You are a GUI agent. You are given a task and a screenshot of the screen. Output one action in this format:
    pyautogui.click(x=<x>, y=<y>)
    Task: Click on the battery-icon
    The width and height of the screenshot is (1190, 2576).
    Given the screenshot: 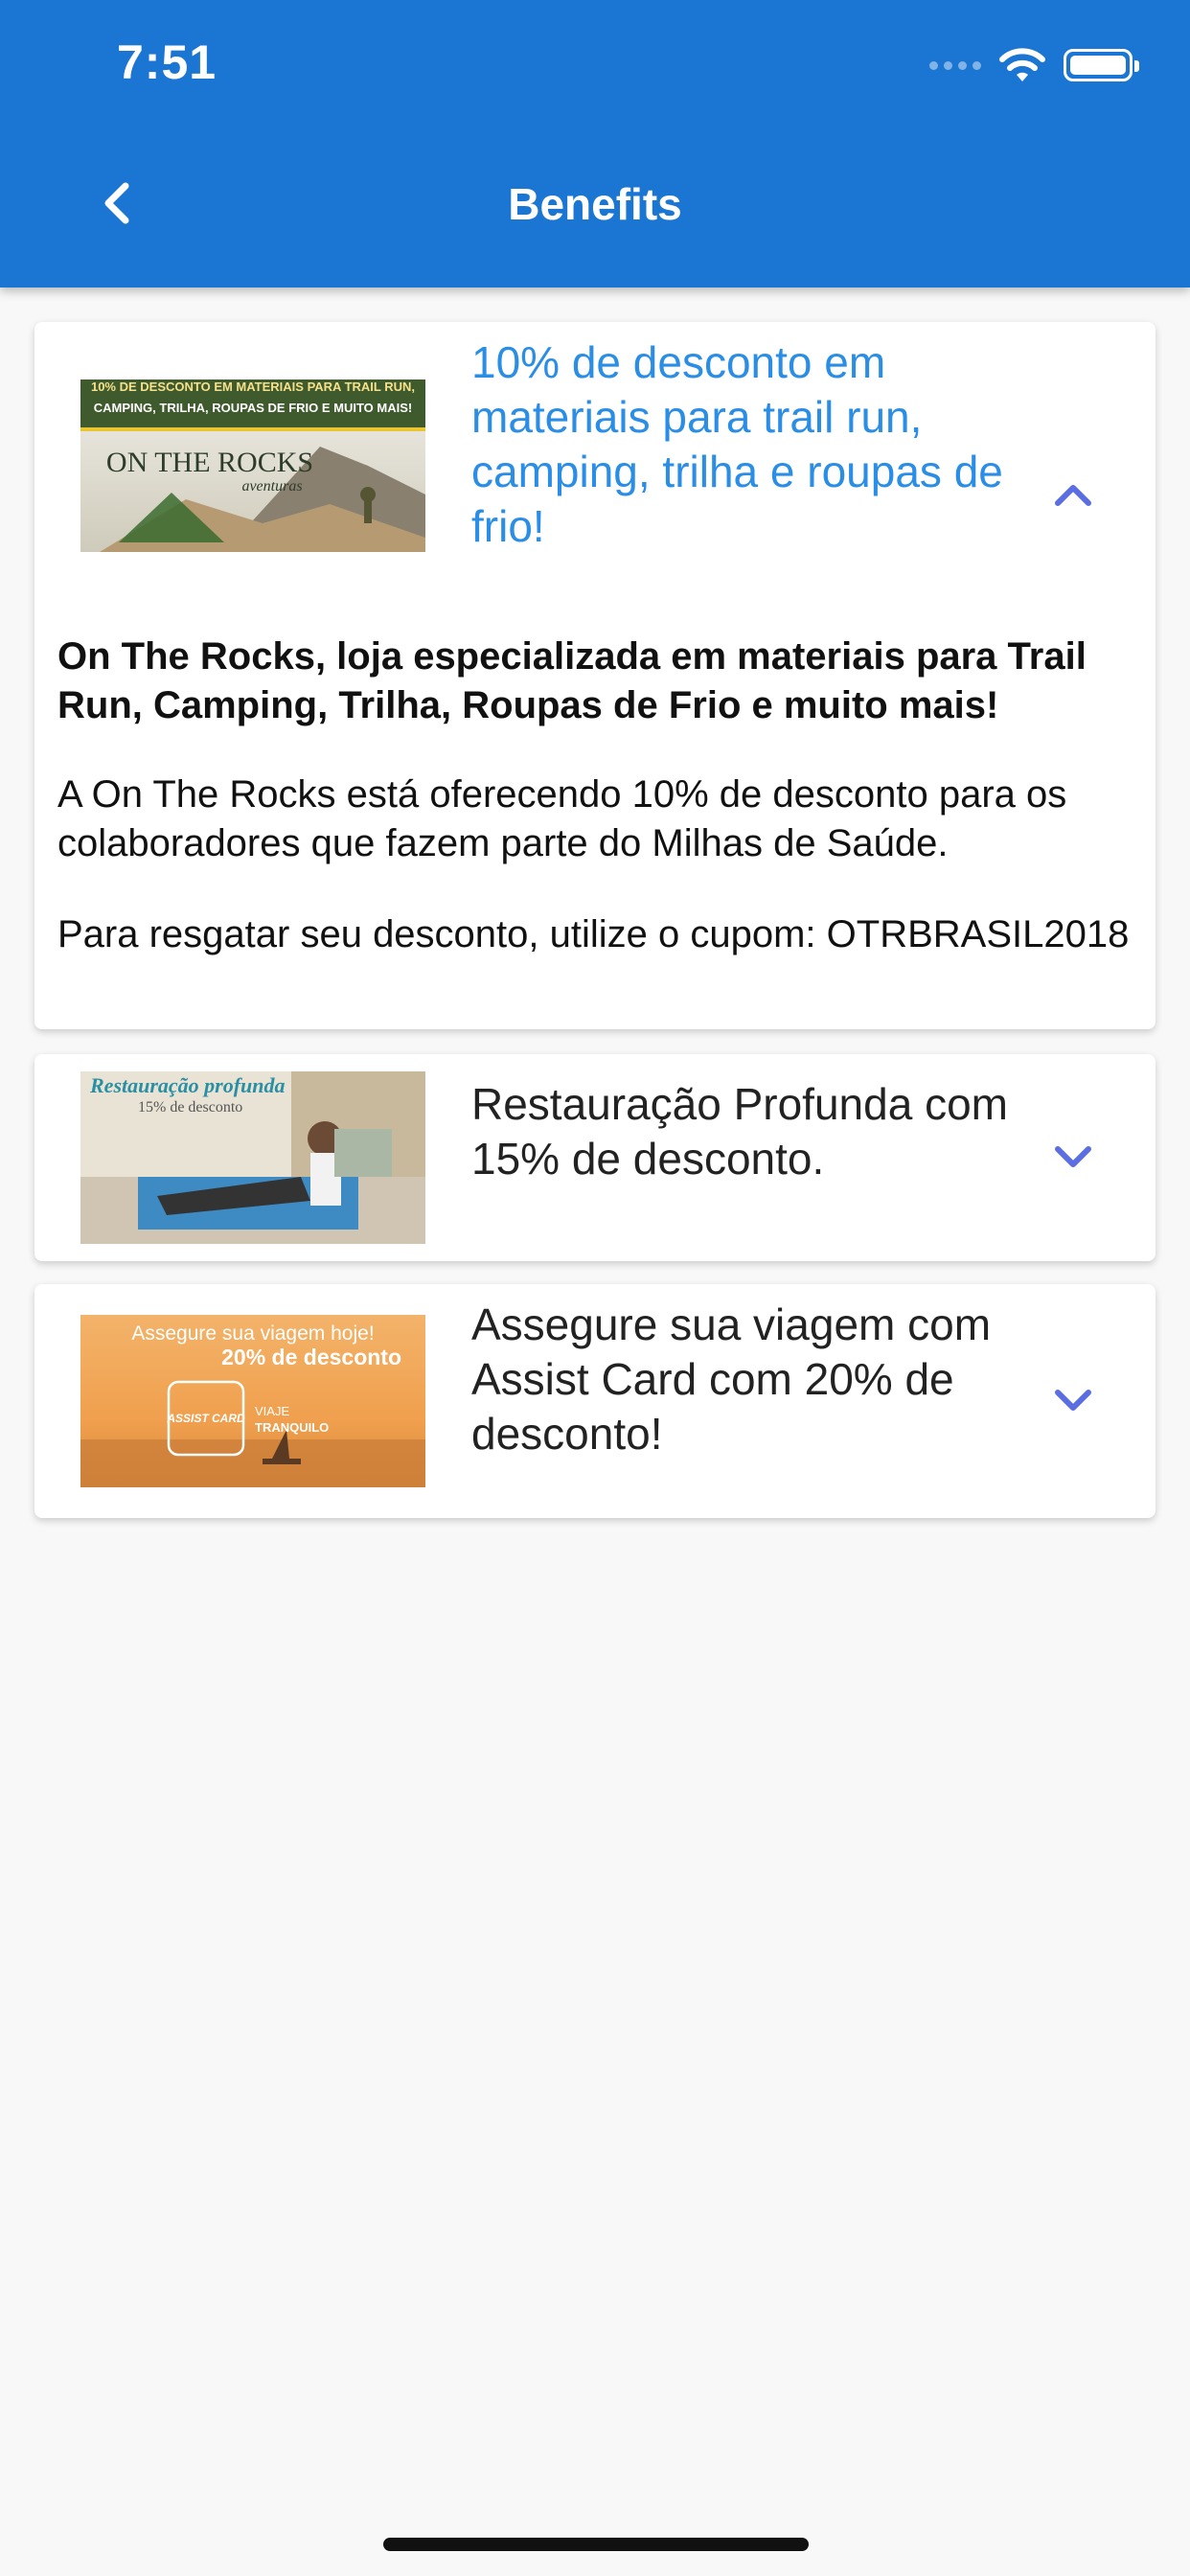 What is the action you would take?
    pyautogui.click(x=1101, y=65)
    